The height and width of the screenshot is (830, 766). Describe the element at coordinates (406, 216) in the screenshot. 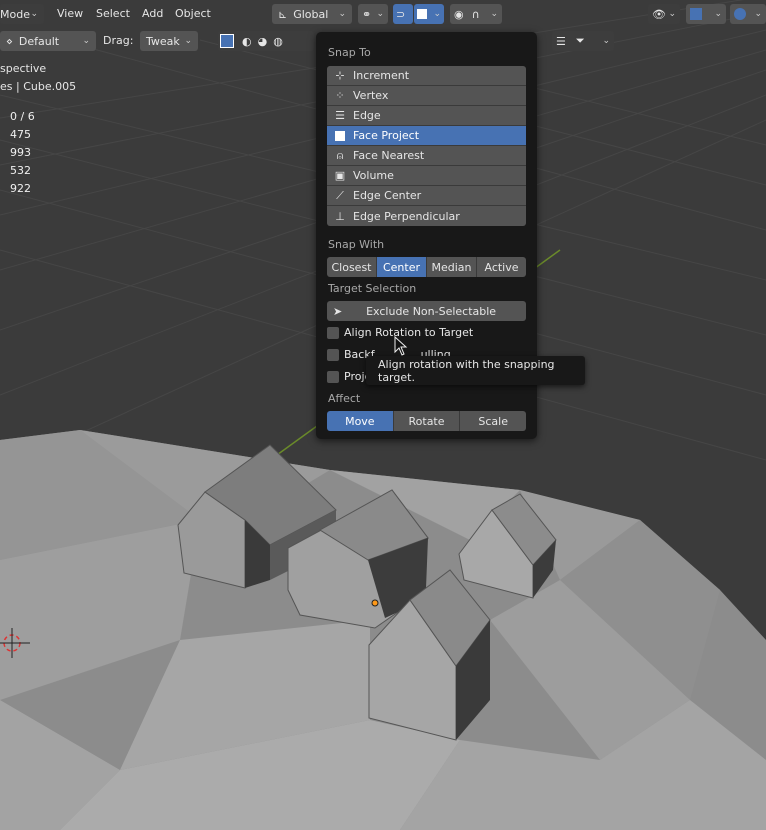

I see `snap-item-label: Edge Perpendicular` at that location.